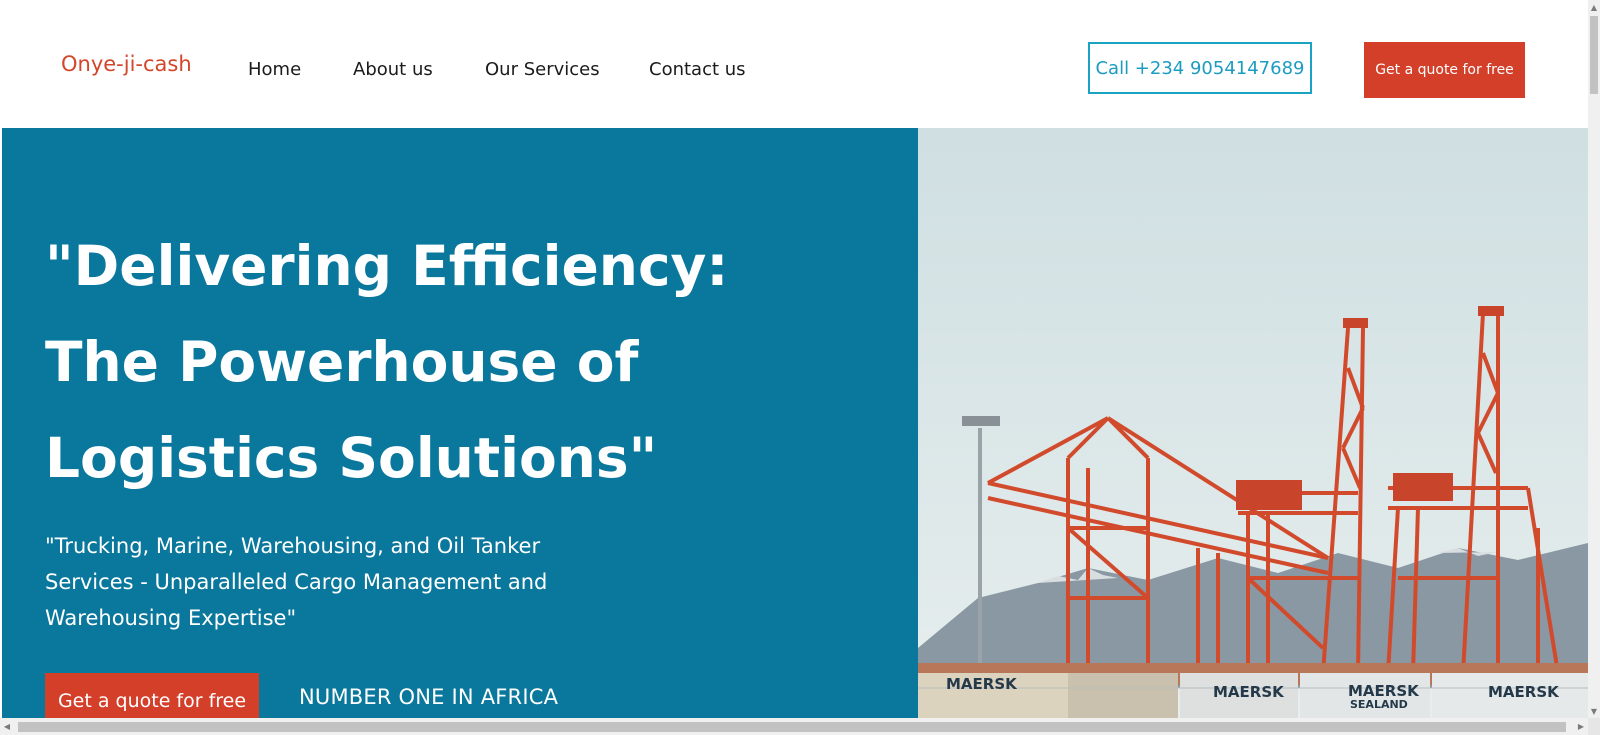 This screenshot has height=735, width=1600. Describe the element at coordinates (542, 69) in the screenshot. I see `nav-our-services: Our Services` at that location.